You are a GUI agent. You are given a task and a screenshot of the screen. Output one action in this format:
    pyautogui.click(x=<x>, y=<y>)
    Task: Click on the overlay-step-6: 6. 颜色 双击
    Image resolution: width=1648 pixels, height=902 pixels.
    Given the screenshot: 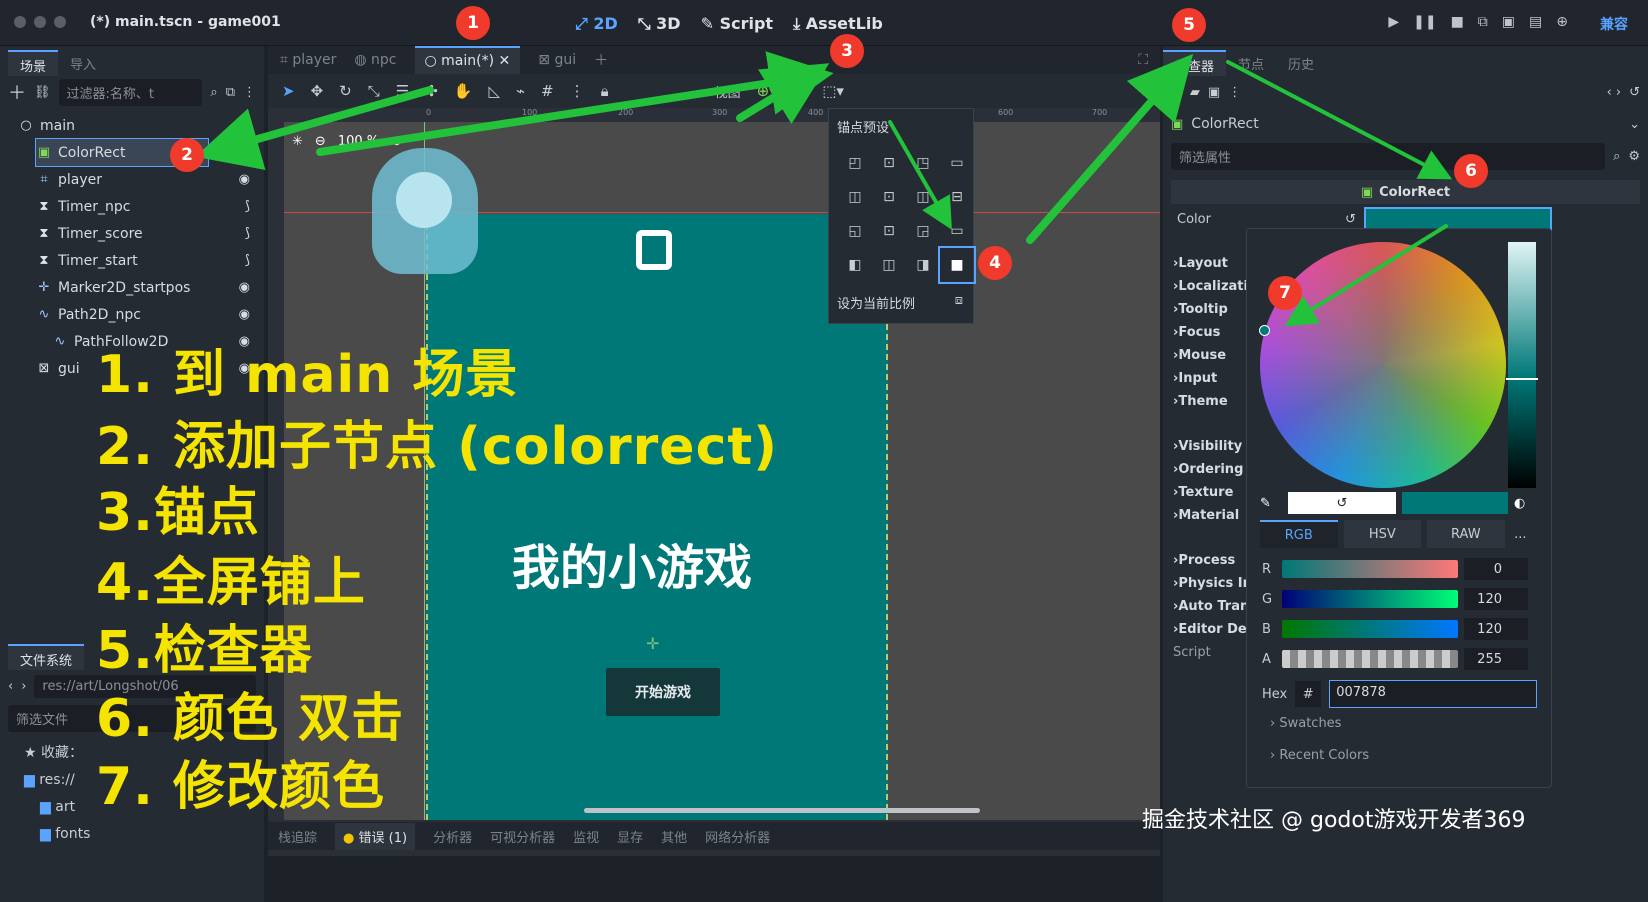 What is the action you would take?
    pyautogui.click(x=250, y=719)
    